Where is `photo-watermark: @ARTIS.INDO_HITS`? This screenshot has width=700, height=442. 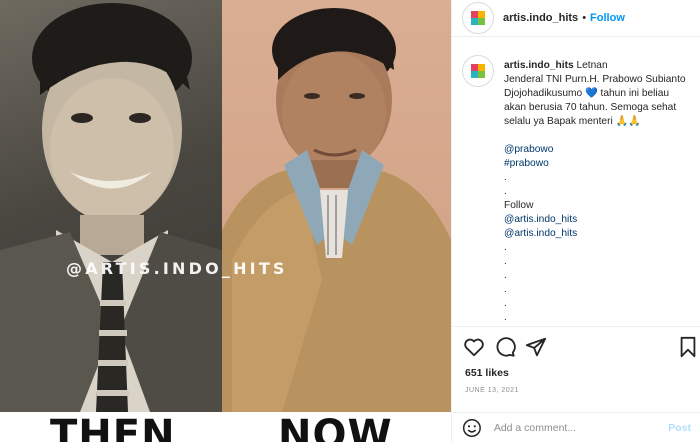
photo-watermark: @ARTIS.INDO_HITS is located at coordinates (177, 268).